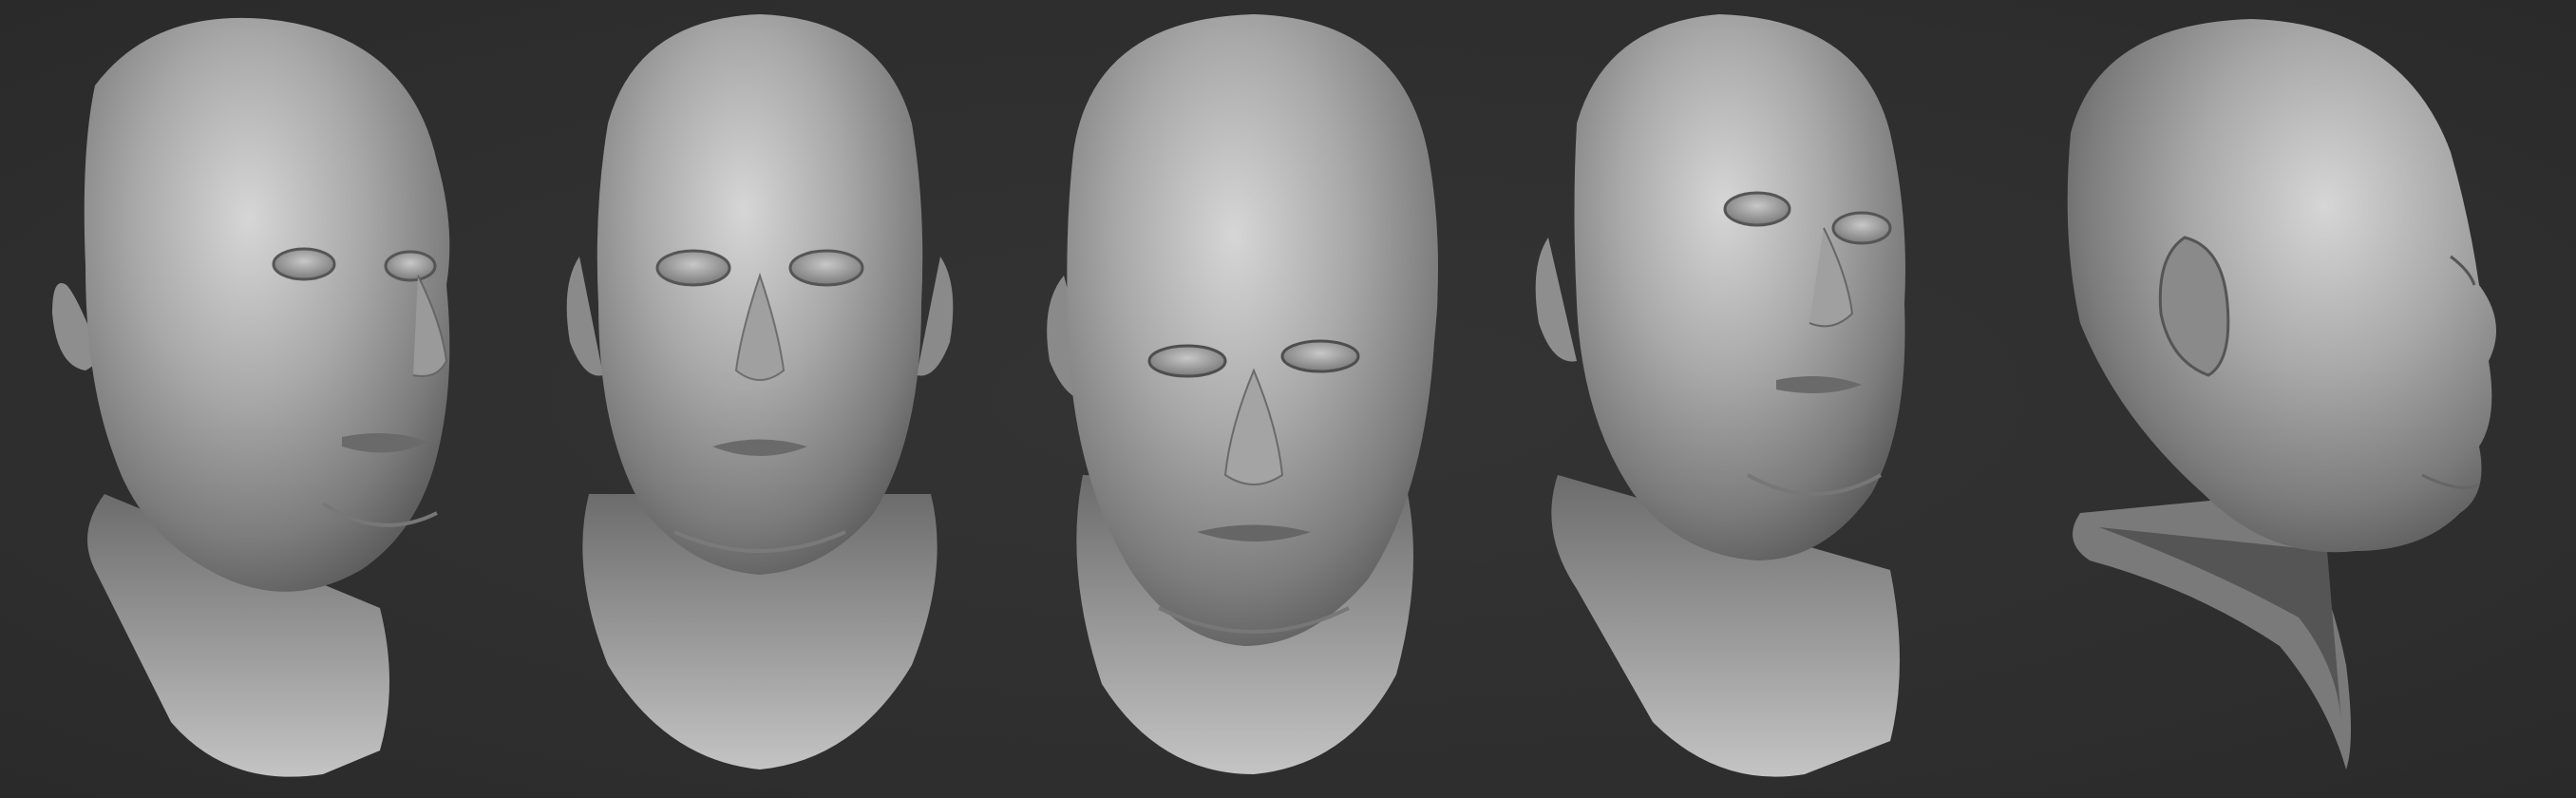 The image size is (2576, 798). Describe the element at coordinates (251, 397) in the screenshot. I see `head-three-quarter-right-icon` at that location.